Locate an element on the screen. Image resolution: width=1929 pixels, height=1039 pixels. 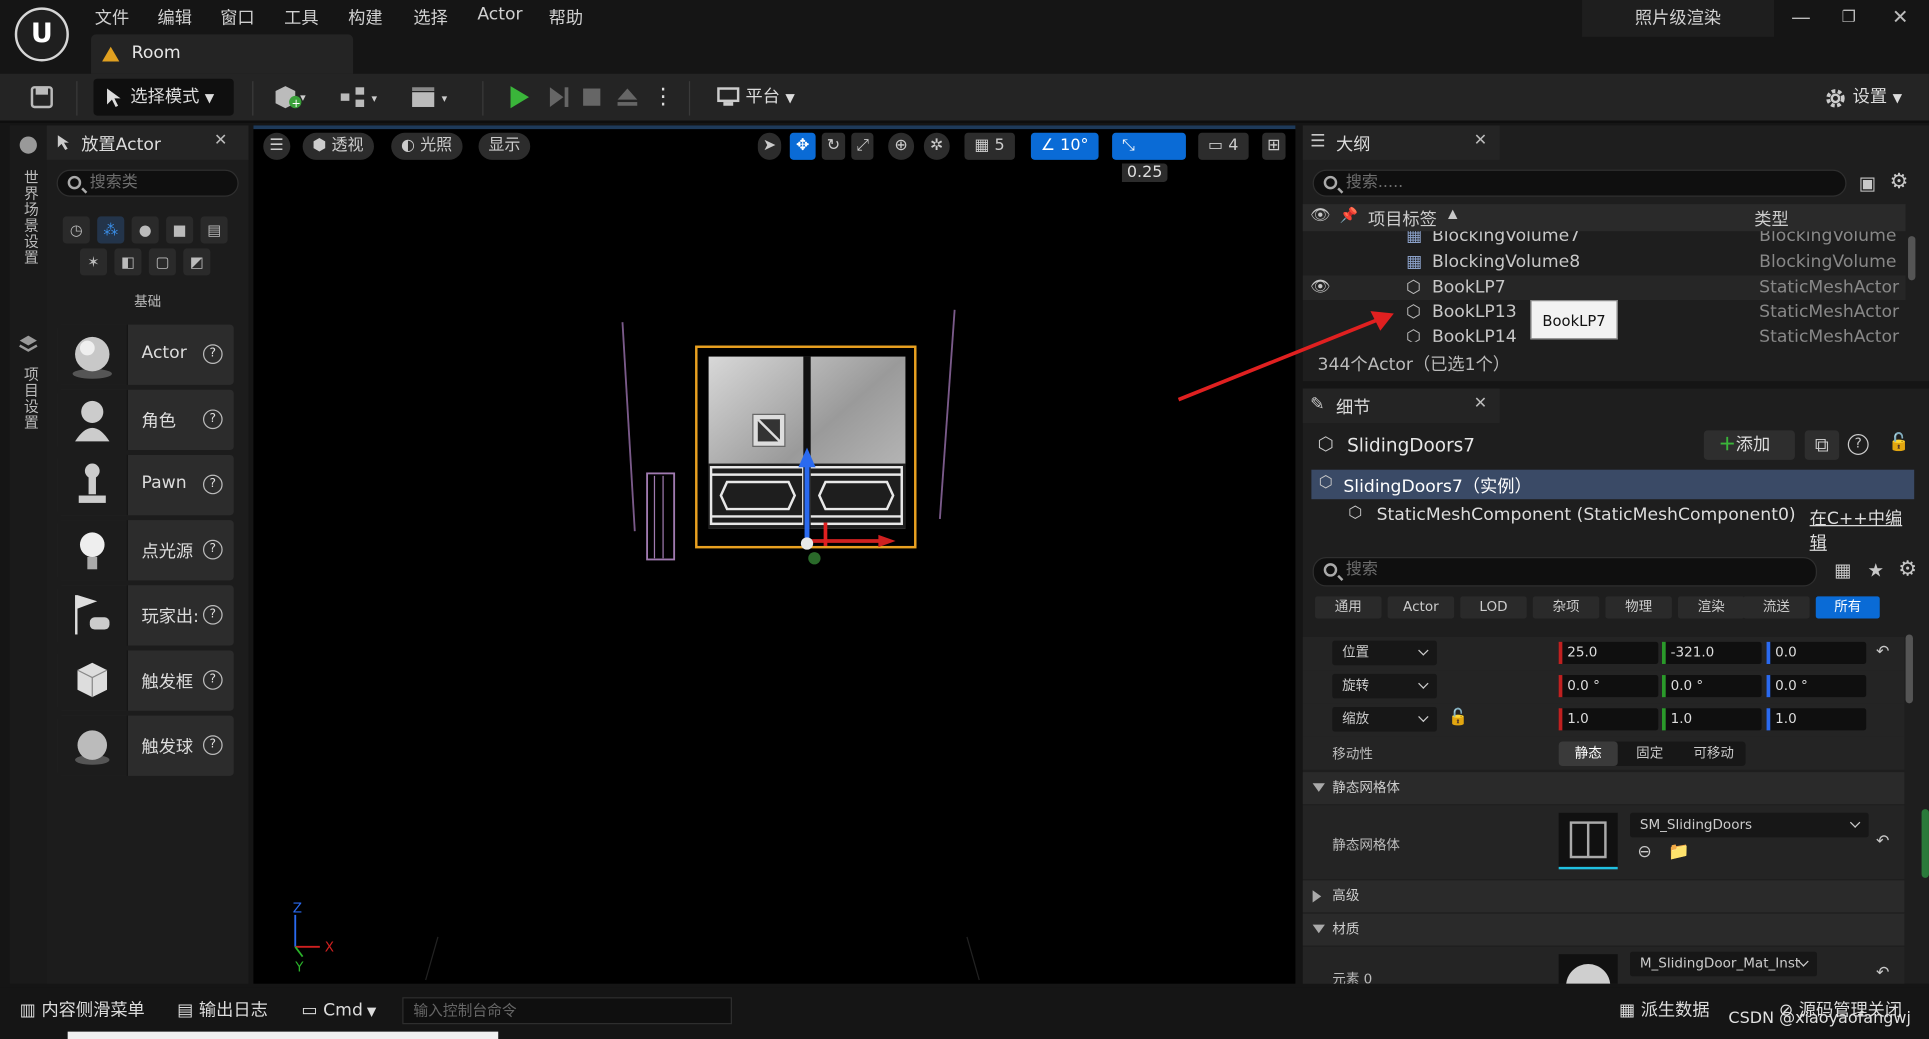
place-item-player-start: 玩家出: ? is located at coordinates (145, 615).